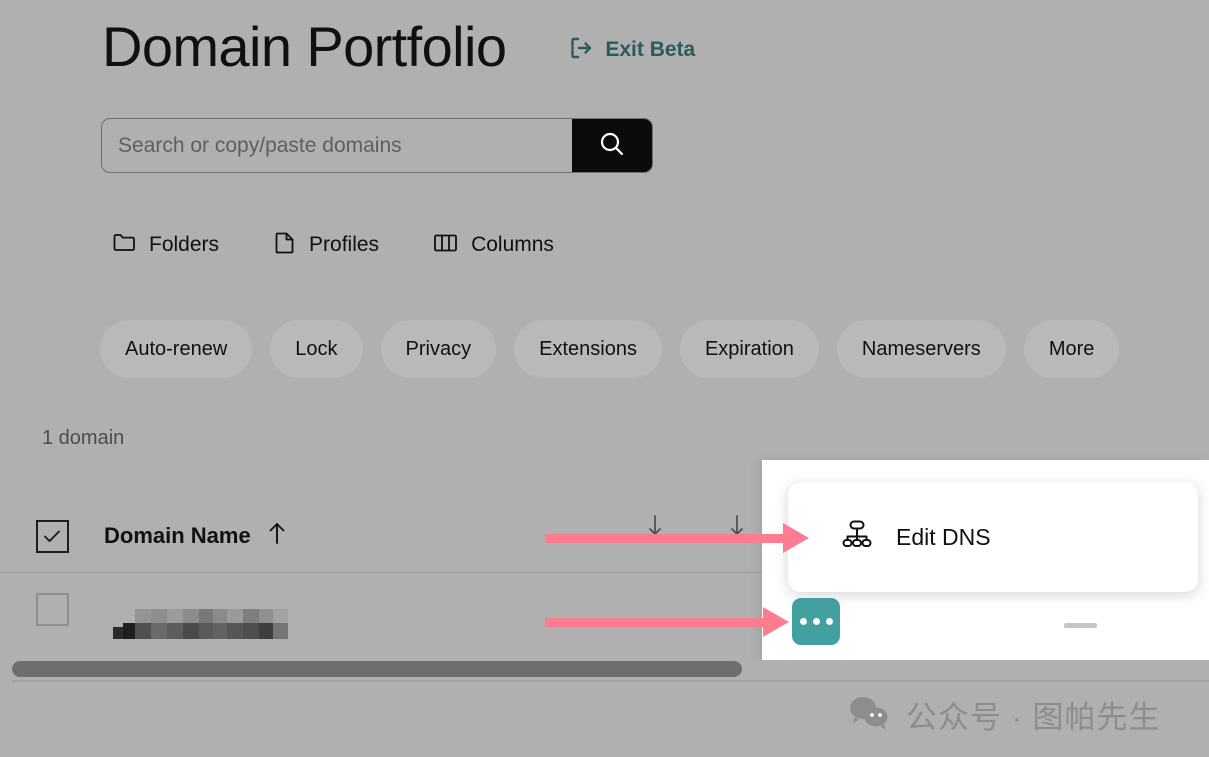  What do you see at coordinates (921, 349) in the screenshot?
I see `filter-pill-nameservers: Nameservers` at bounding box center [921, 349].